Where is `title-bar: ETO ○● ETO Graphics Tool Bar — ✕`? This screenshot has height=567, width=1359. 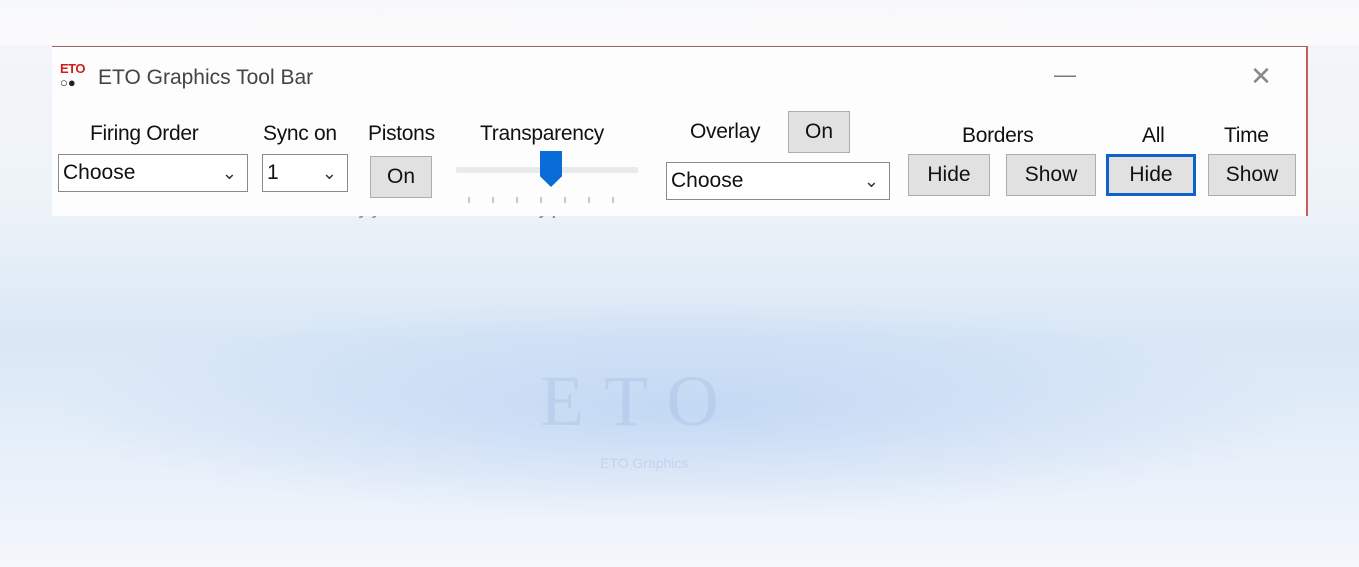
title-bar: ETO ○● ETO Graphics Tool Bar — ✕ is located at coordinates (679, 76).